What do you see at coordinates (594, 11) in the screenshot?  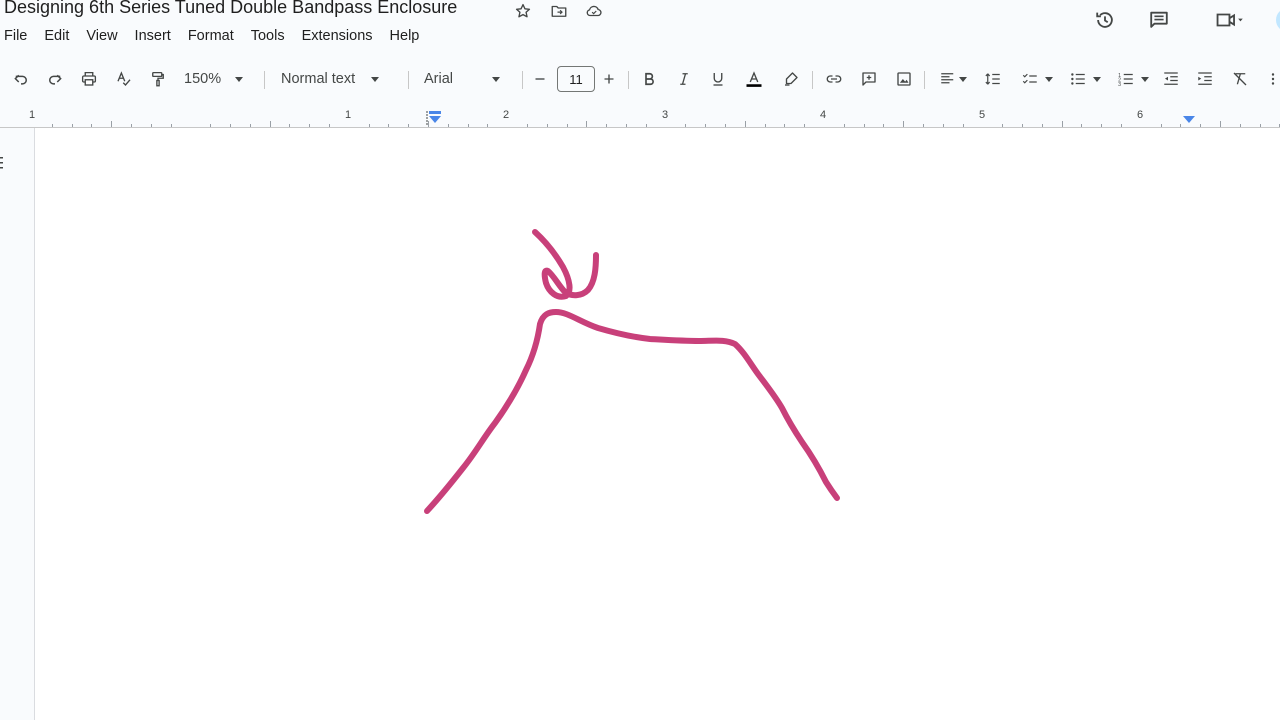 I see `cloud-saved-icon` at bounding box center [594, 11].